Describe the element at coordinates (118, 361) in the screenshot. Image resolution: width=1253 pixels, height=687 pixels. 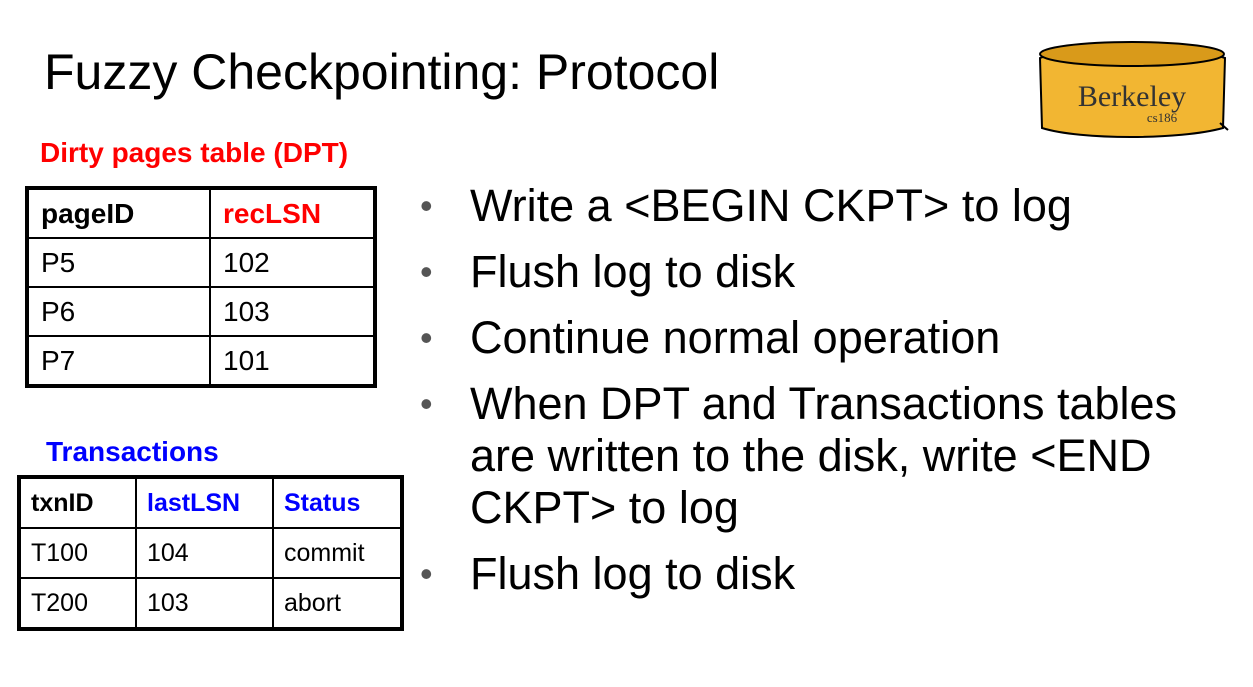
I see `table-cell: P7` at that location.